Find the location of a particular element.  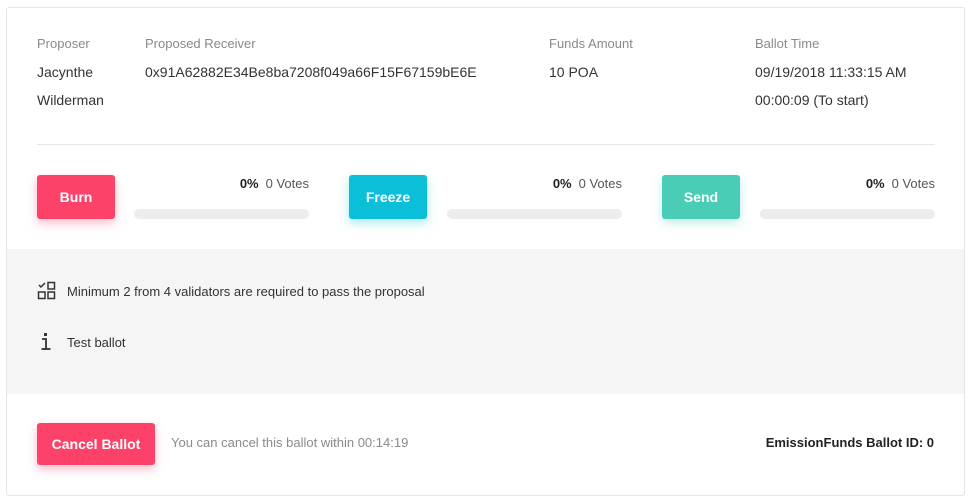

burn-progress-bar is located at coordinates (221, 214).